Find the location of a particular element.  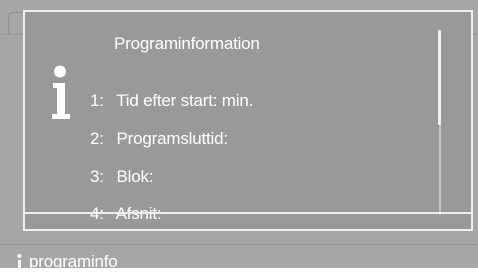

row-value: min. is located at coordinates (237, 100).